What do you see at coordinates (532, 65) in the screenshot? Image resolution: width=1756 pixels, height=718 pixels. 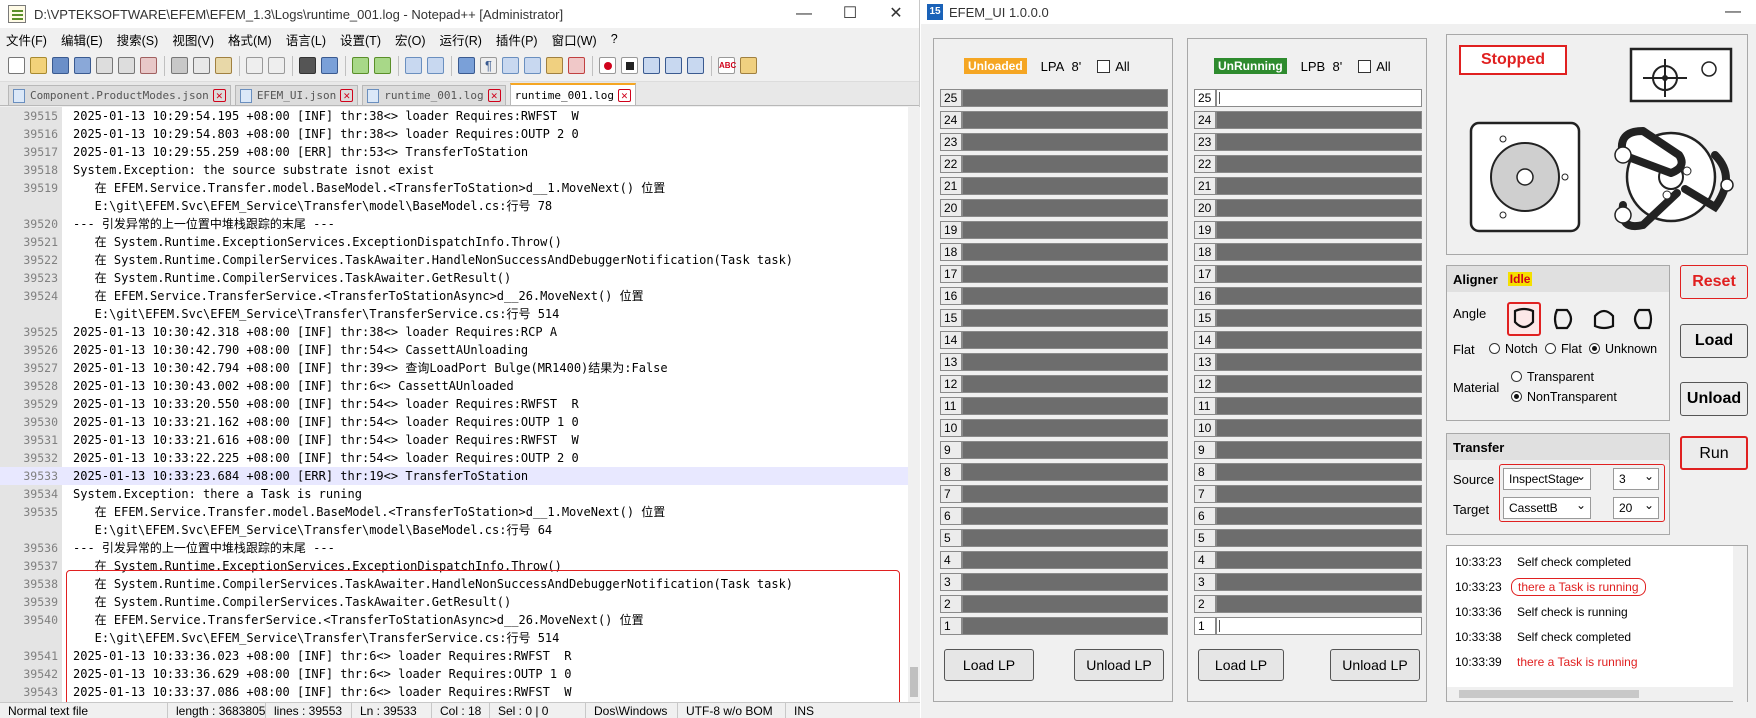 I see `user-language-icon` at bounding box center [532, 65].